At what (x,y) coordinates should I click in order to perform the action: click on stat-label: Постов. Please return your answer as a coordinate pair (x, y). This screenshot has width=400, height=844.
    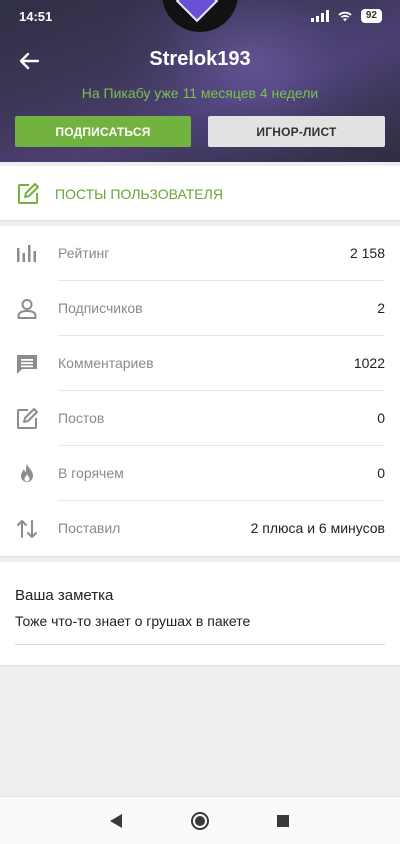
    Looking at the image, I should click on (81, 418).